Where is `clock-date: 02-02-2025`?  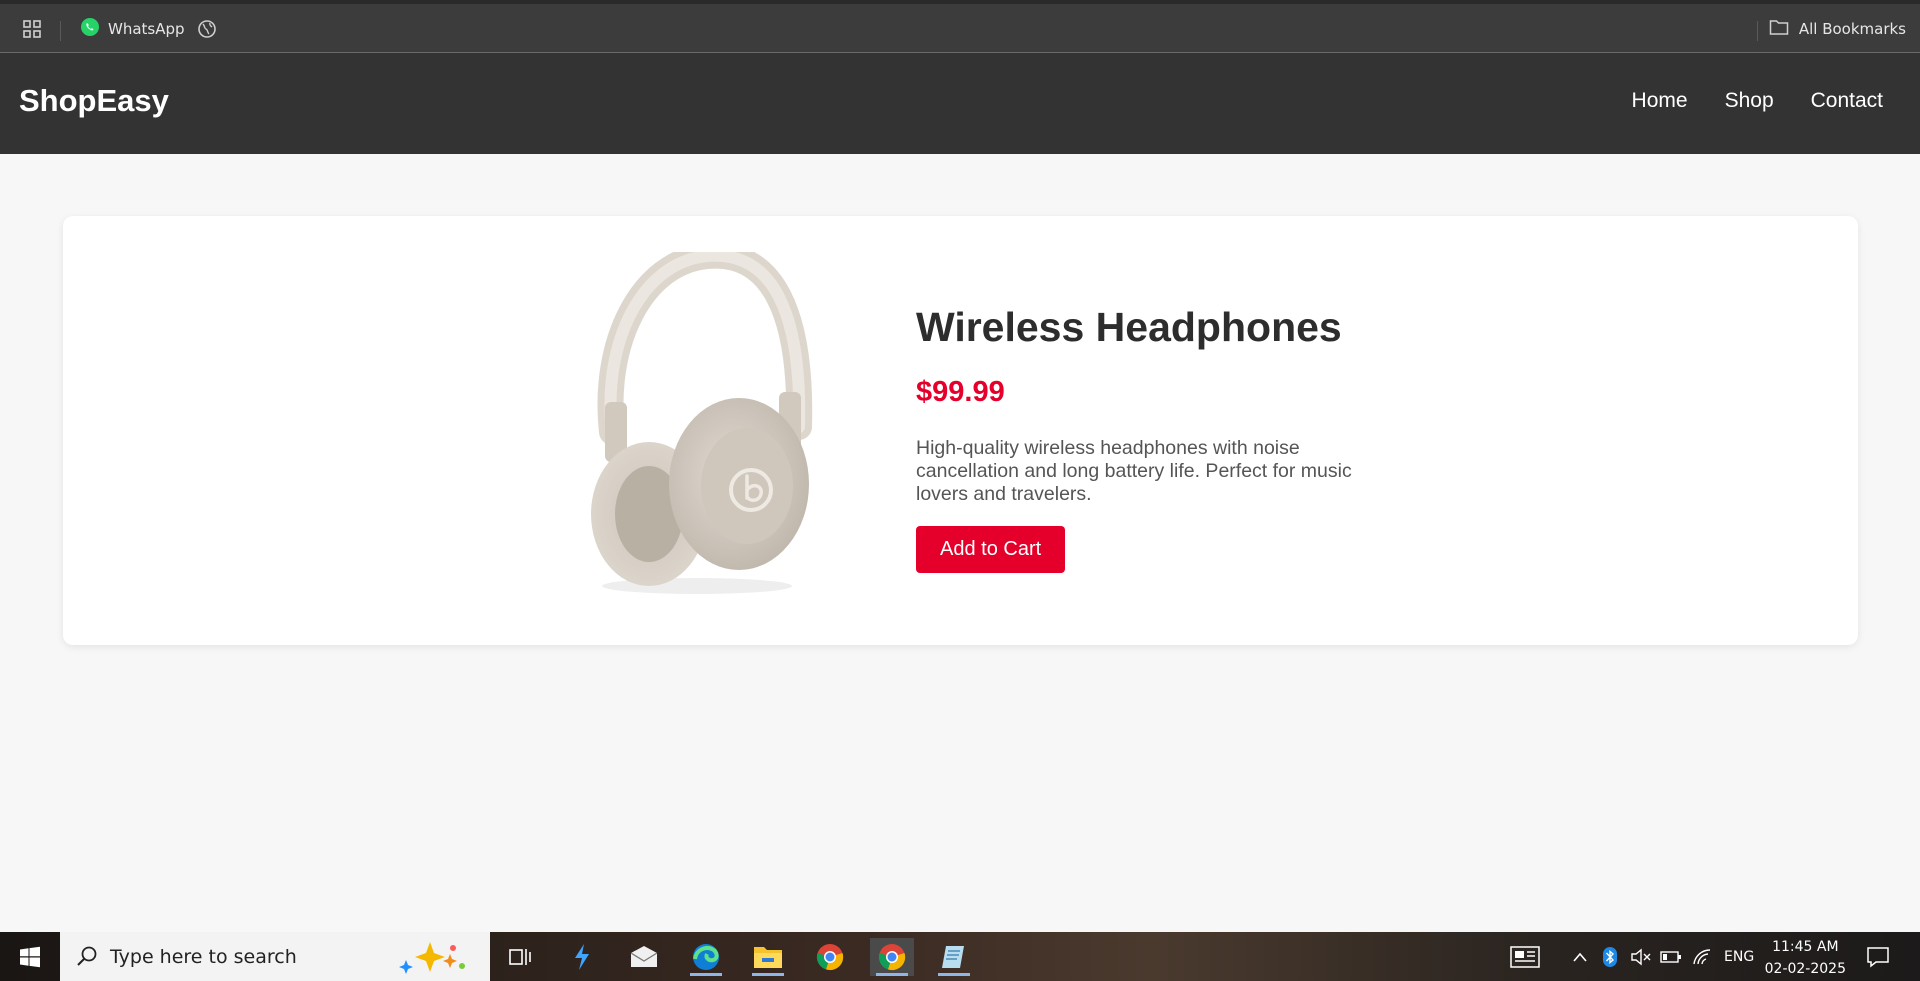 clock-date: 02-02-2025 is located at coordinates (1805, 969).